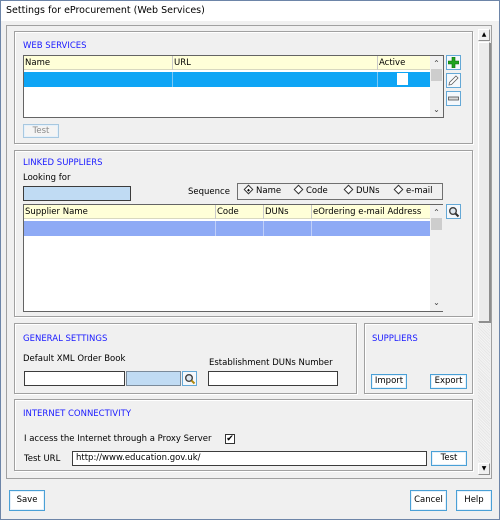  I want to click on proxy-checkbox: ✔, so click(230, 439).